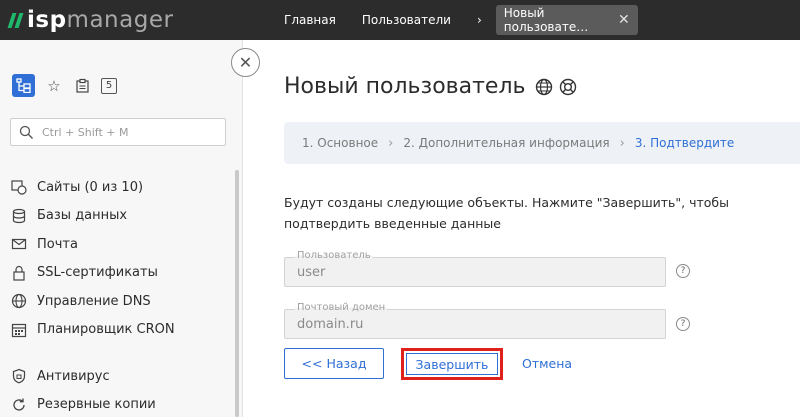 This screenshot has width=800, height=417. I want to click on step-additional-info: 2. Дополнительная информация, so click(506, 143).